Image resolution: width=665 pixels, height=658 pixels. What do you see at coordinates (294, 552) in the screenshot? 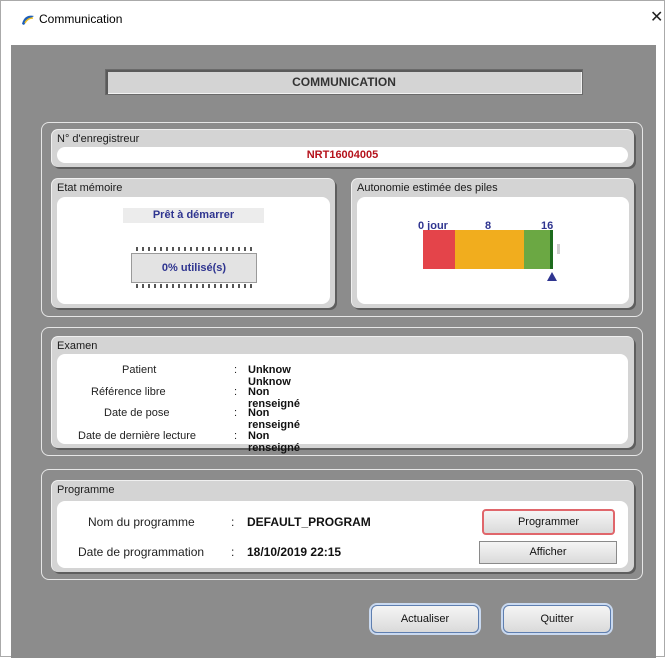
I see `program-date-value: 18/10/2019 22:15` at bounding box center [294, 552].